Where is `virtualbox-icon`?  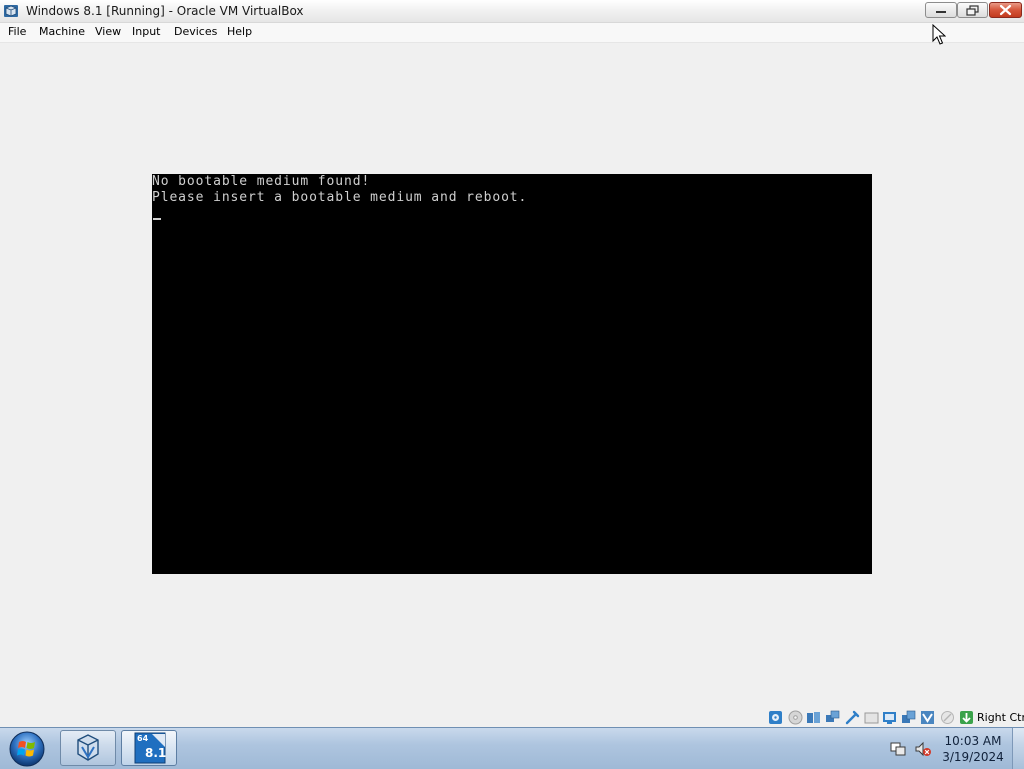
virtualbox-icon is located at coordinates (11, 11).